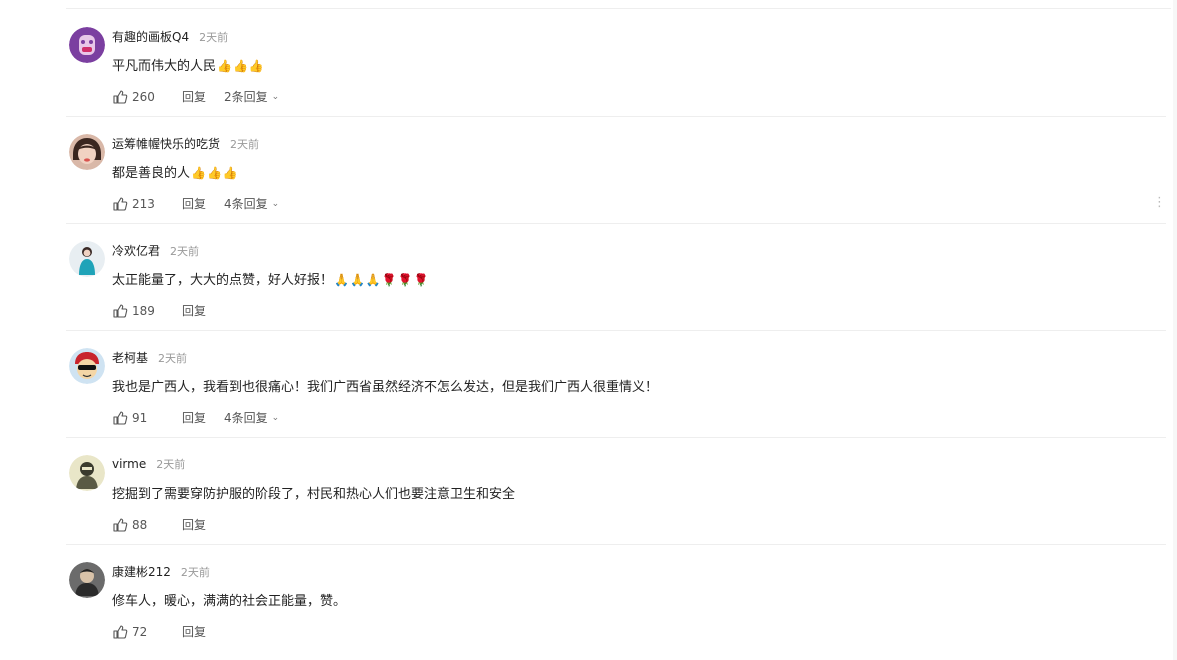 This screenshot has height=660, width=1177. I want to click on top-divider, so click(618, 8).